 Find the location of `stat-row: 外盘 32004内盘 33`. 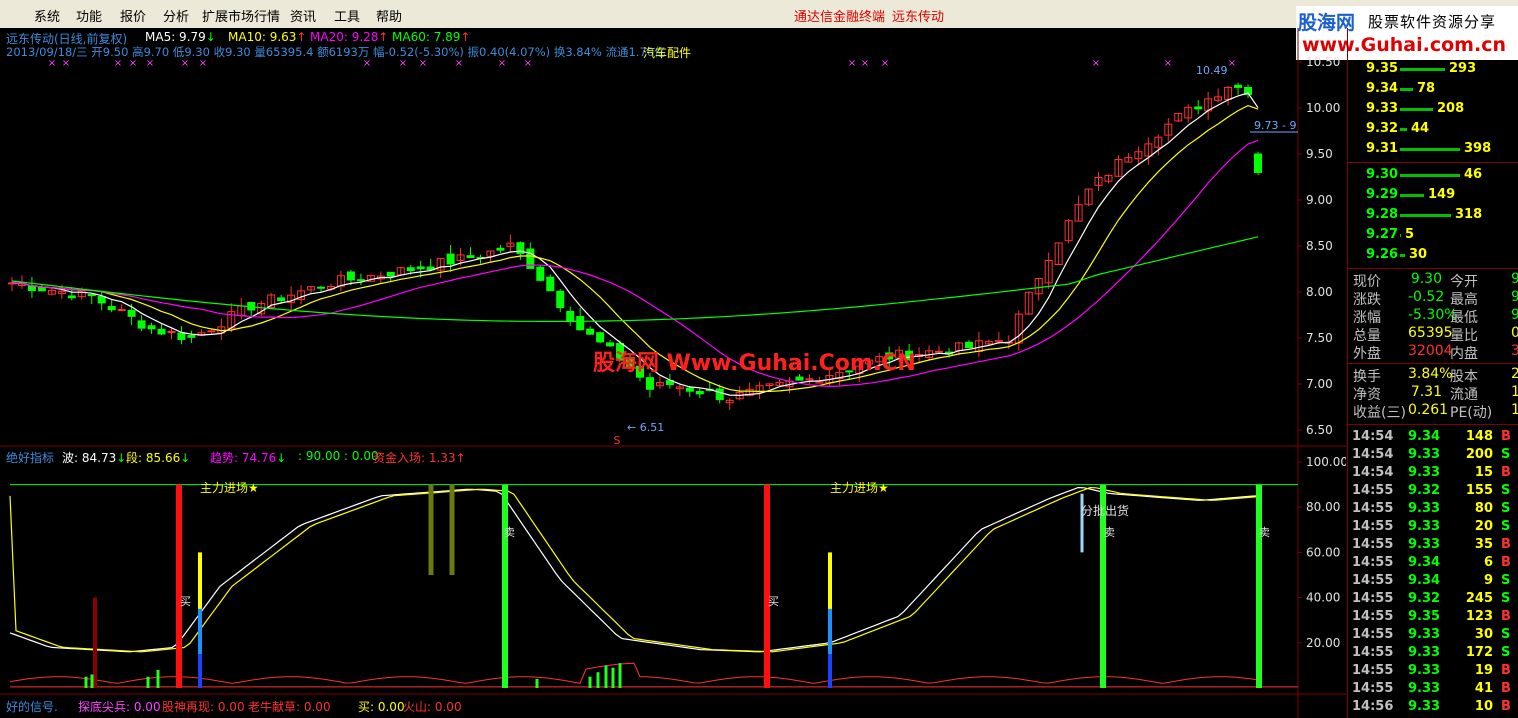

stat-row: 外盘 32004内盘 33 is located at coordinates (1433, 352).